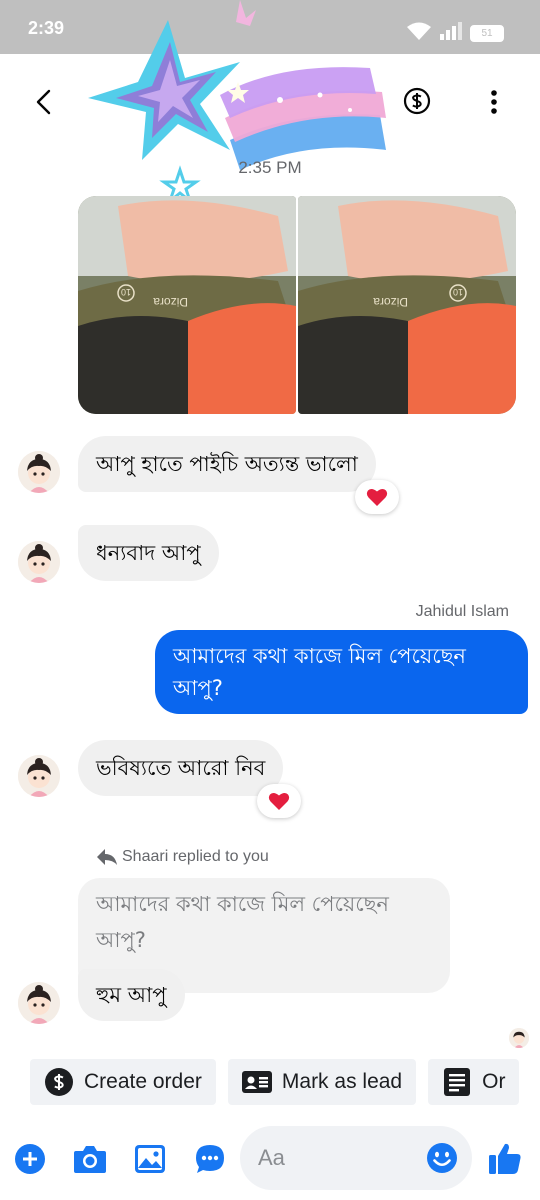 The image size is (540, 1200). Describe the element at coordinates (148, 553) in the screenshot. I see `message-bubble-received: ধন্যবাদ আপু` at that location.